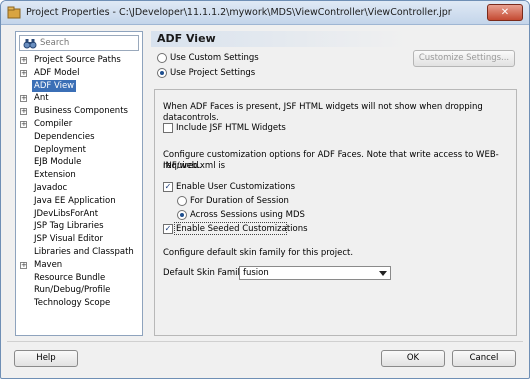  I want to click on cancel-button: Cancel, so click(484, 358).